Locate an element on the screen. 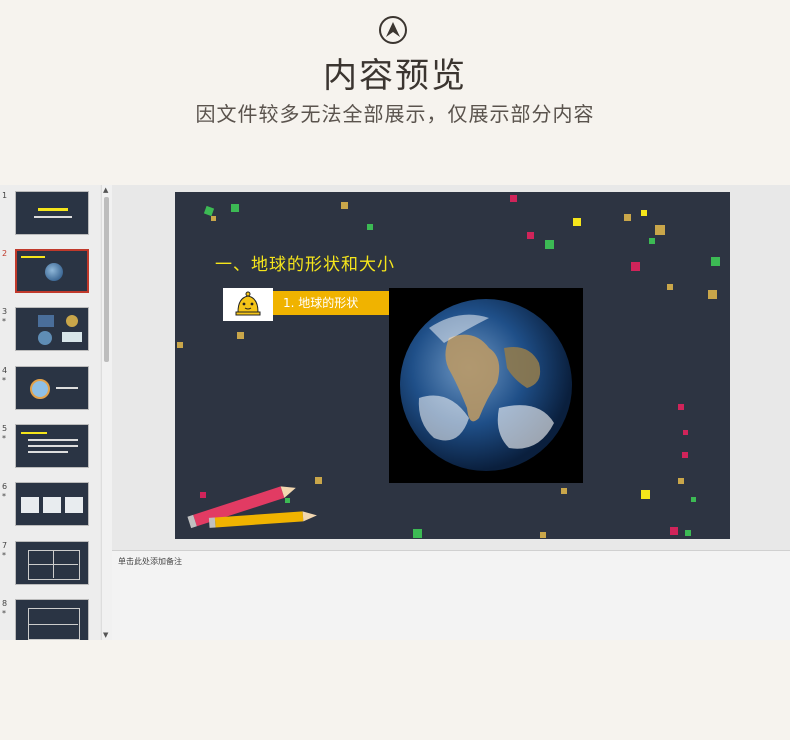 The height and width of the screenshot is (740, 790). slide-thumbnail-panel: 1 2 3 * 4 * 5 * 6 * 7 * 8 * is located at coordinates (50, 412).